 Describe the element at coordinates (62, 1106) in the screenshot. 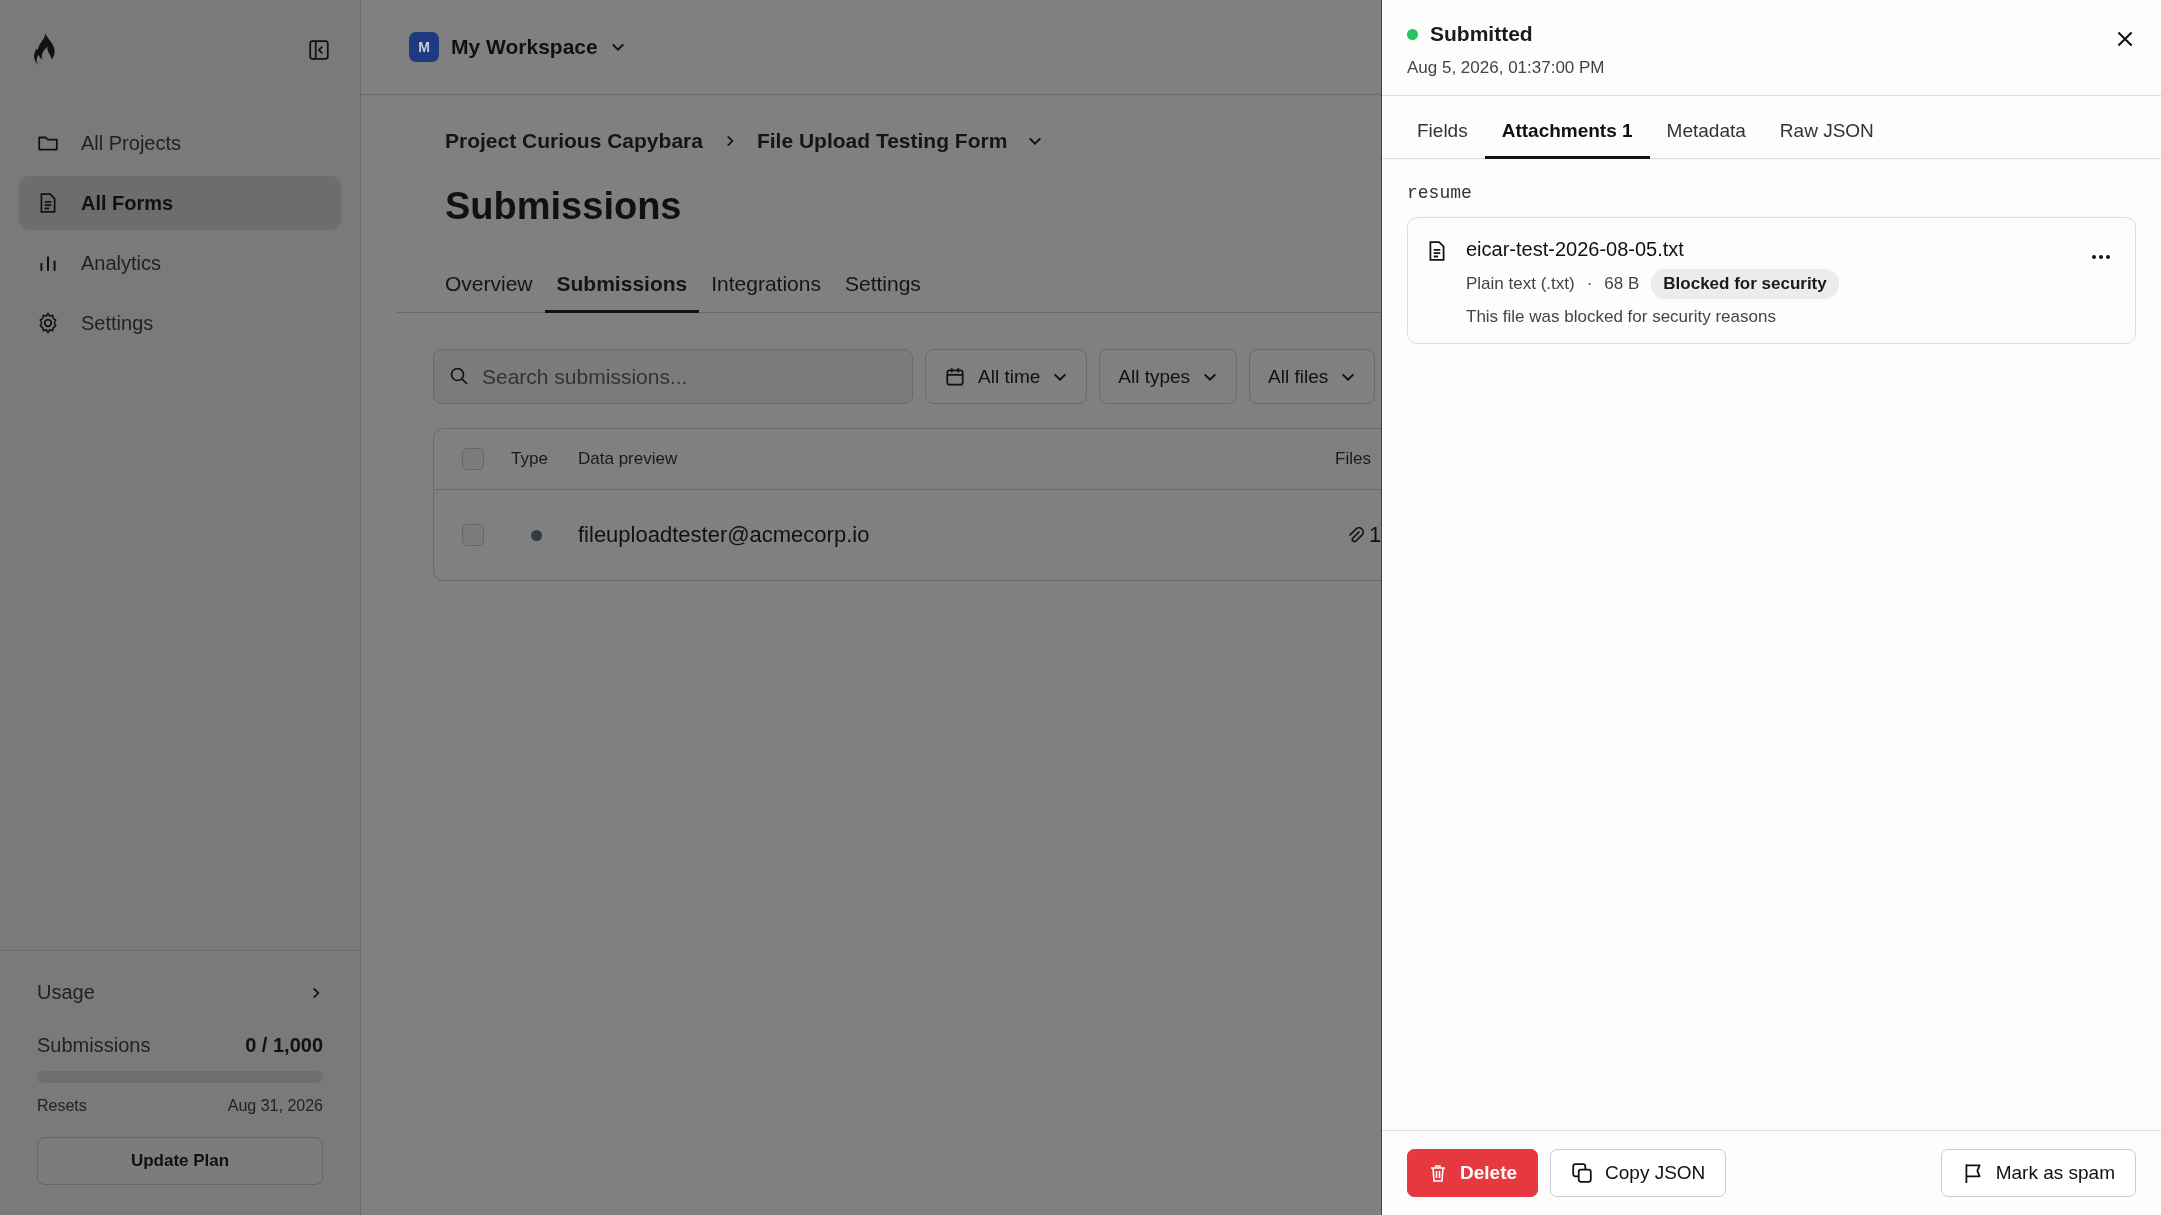

I see `resets-label: Resets` at that location.